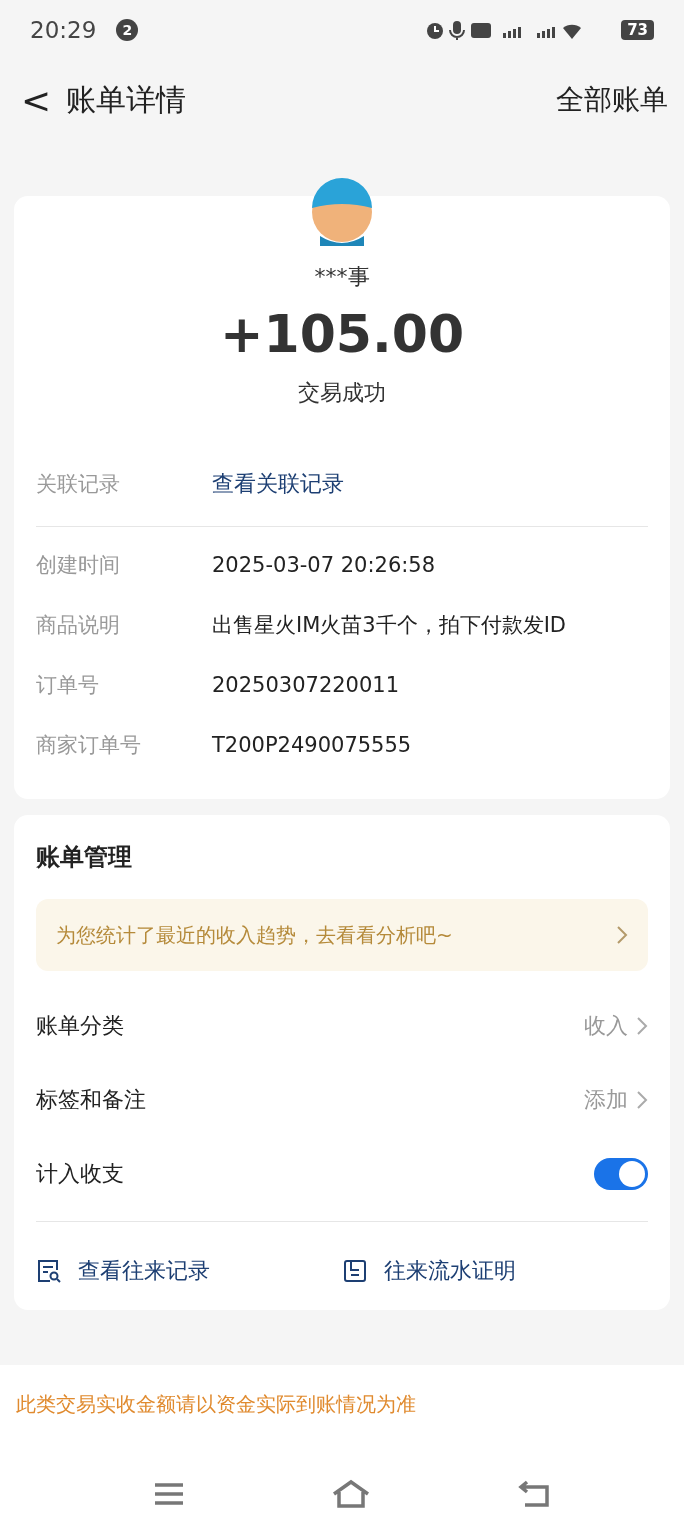 This screenshot has height=1524, width=684. What do you see at coordinates (342, 277) in the screenshot?
I see `counterparty-name: ***事` at bounding box center [342, 277].